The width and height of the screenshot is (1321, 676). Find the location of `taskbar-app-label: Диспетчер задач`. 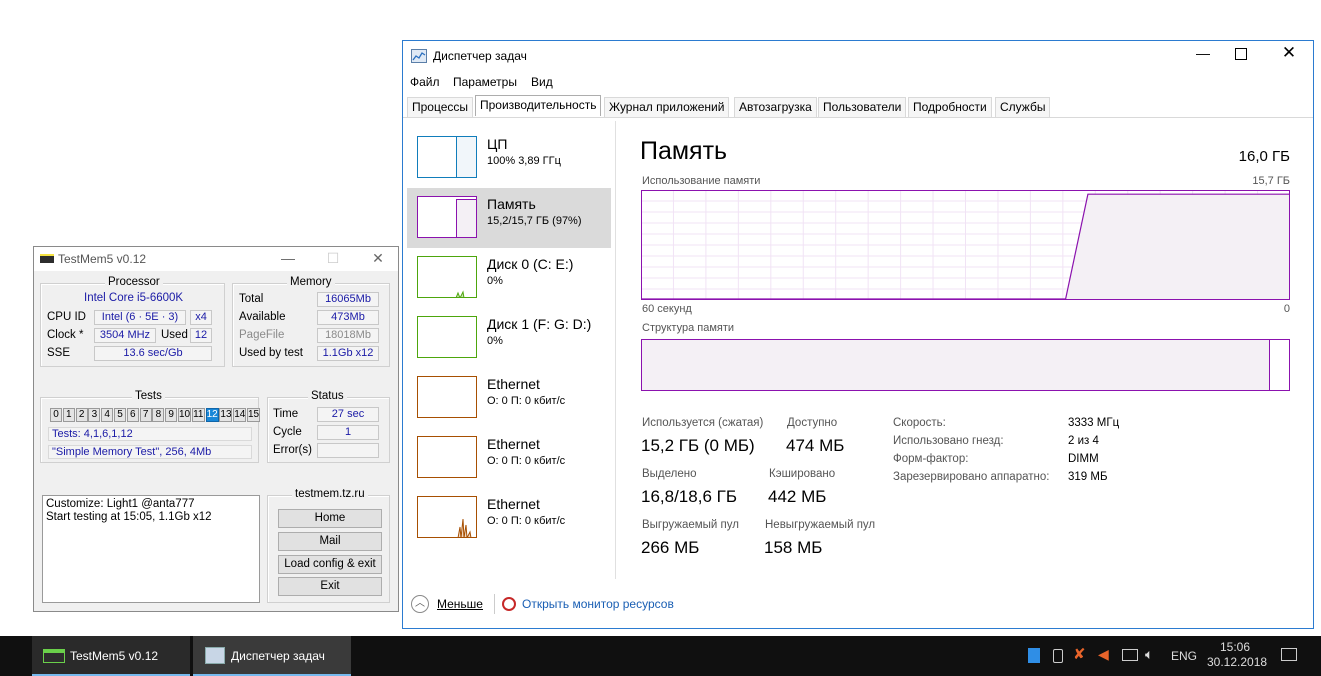

taskbar-app-label: Диспетчер задач is located at coordinates (278, 656).